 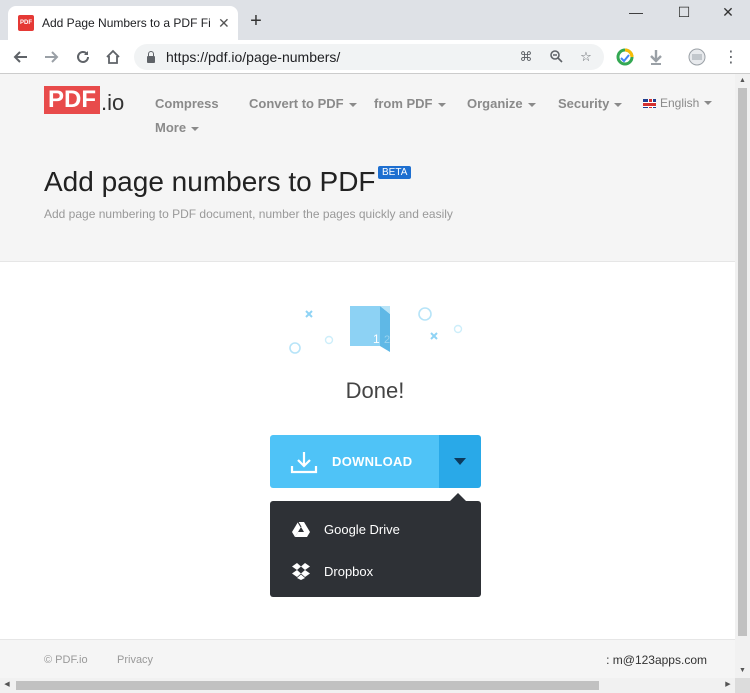 I want to click on download-icon, so click(x=304, y=462).